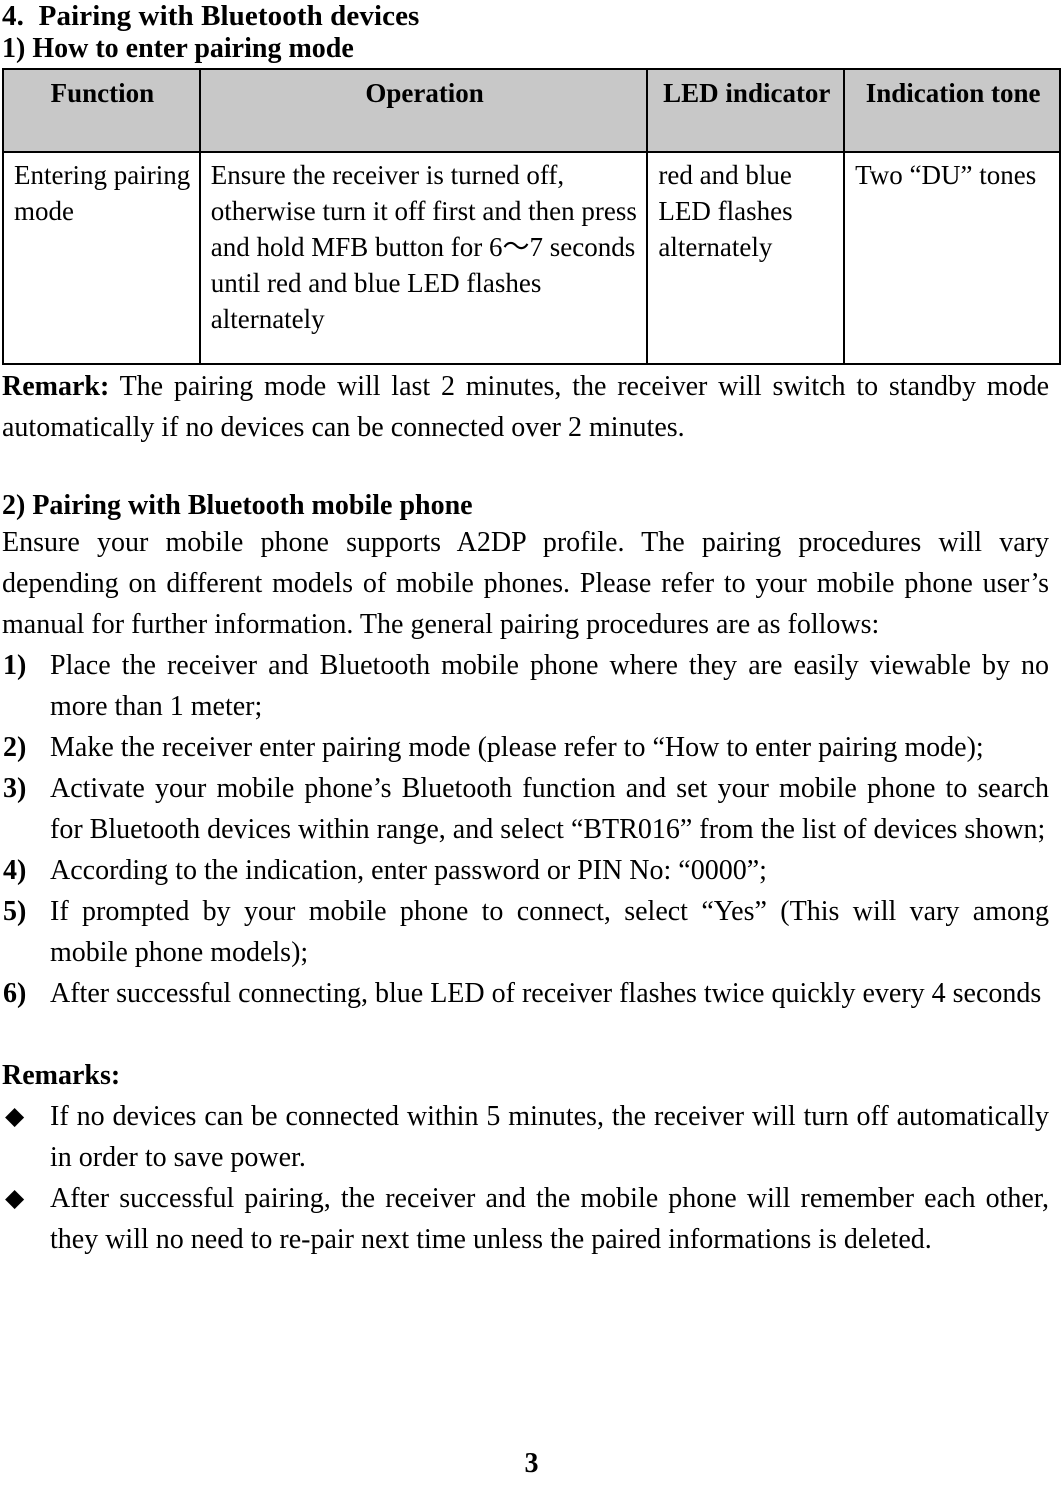 This screenshot has height=1494, width=1063. I want to click on remark-label: Remark:, so click(56, 386).